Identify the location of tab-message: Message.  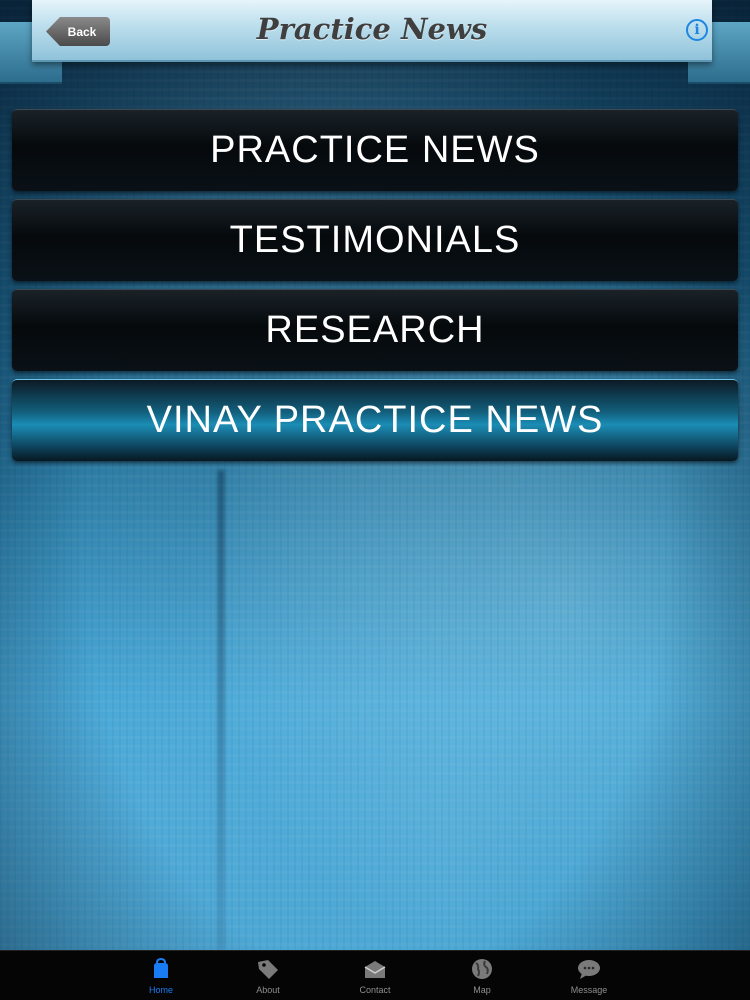
(589, 975).